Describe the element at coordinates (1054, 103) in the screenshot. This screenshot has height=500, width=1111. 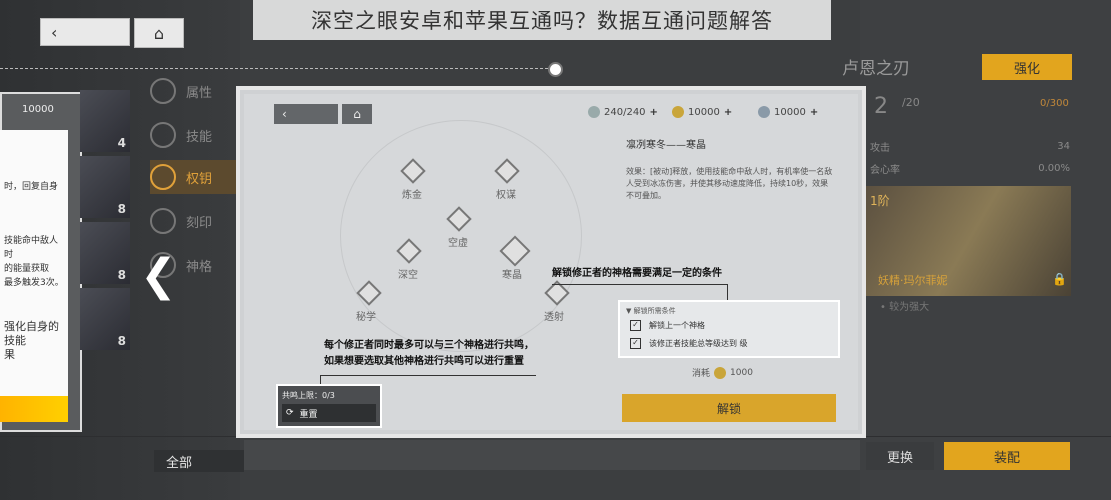
I see `weapon-exp: 0/300` at that location.